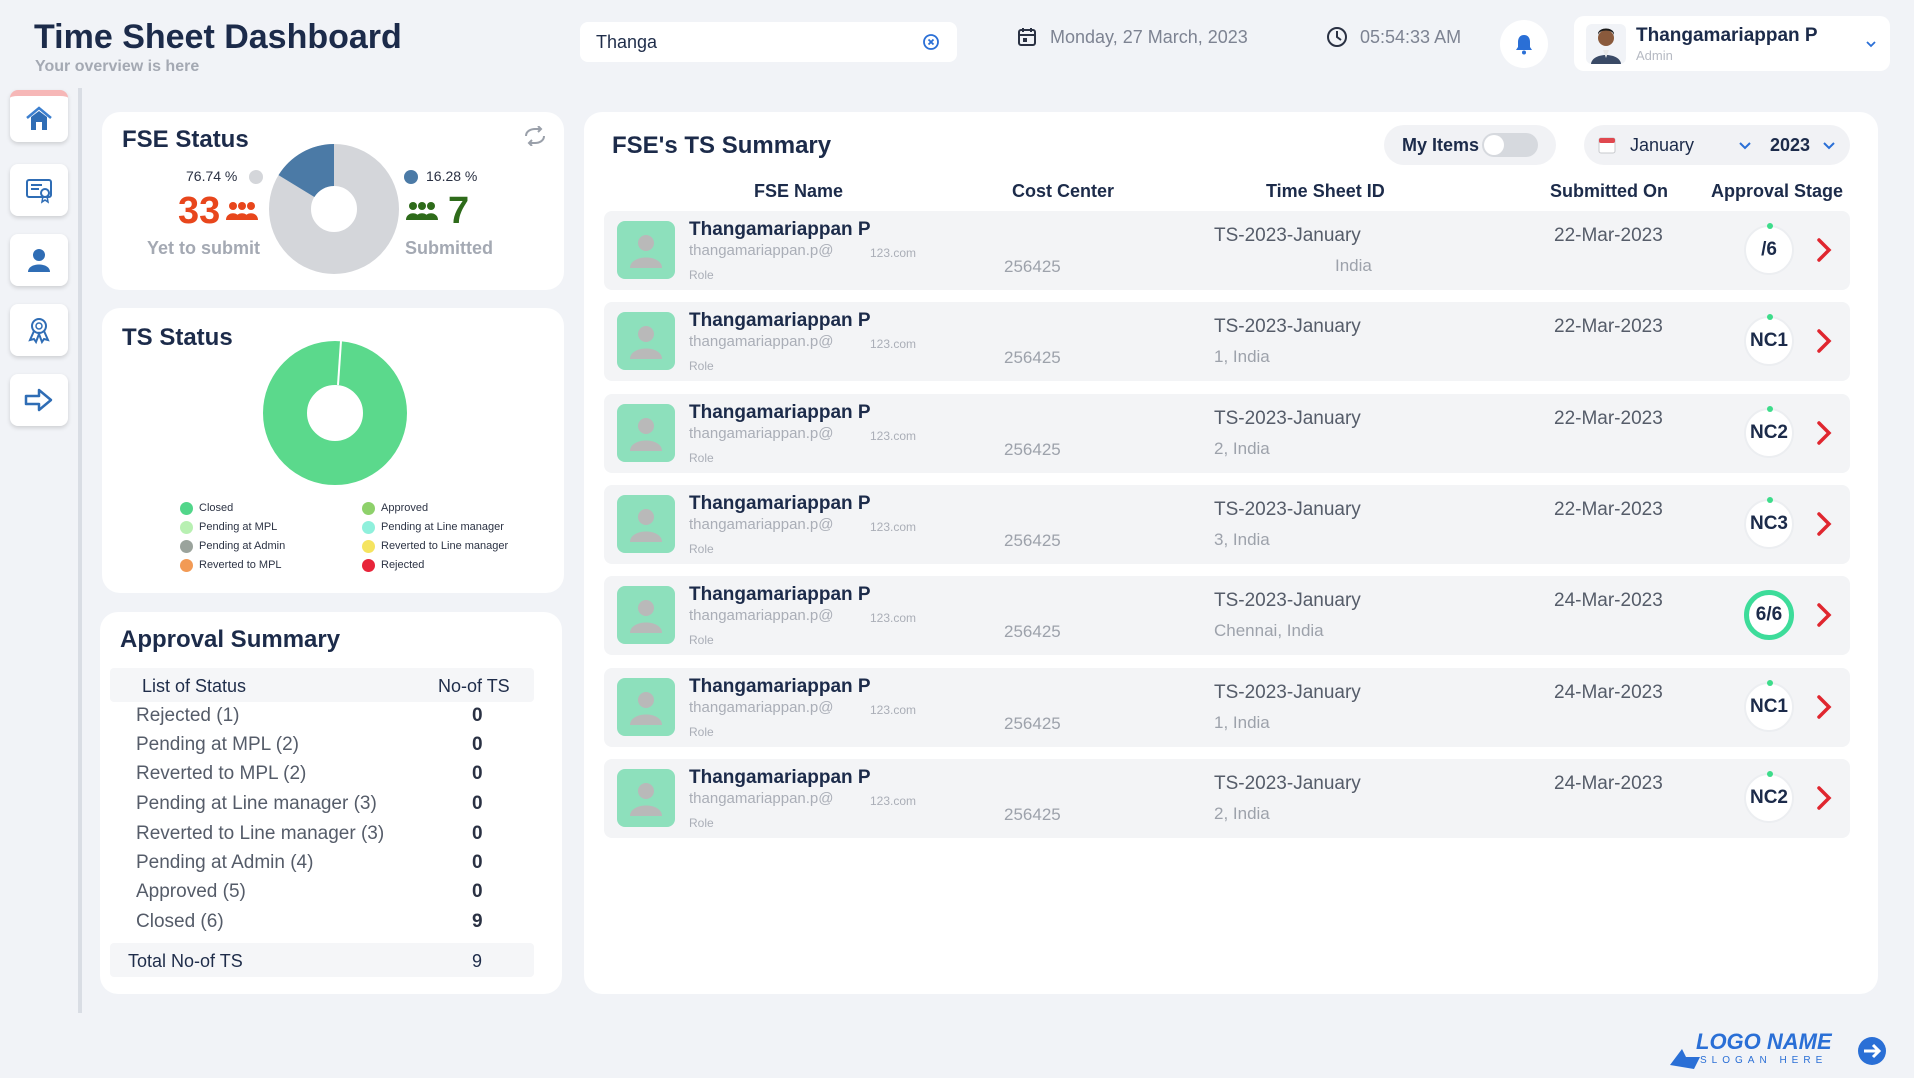  What do you see at coordinates (1470, 145) in the screenshot?
I see `my-items-toggle: My Items` at bounding box center [1470, 145].